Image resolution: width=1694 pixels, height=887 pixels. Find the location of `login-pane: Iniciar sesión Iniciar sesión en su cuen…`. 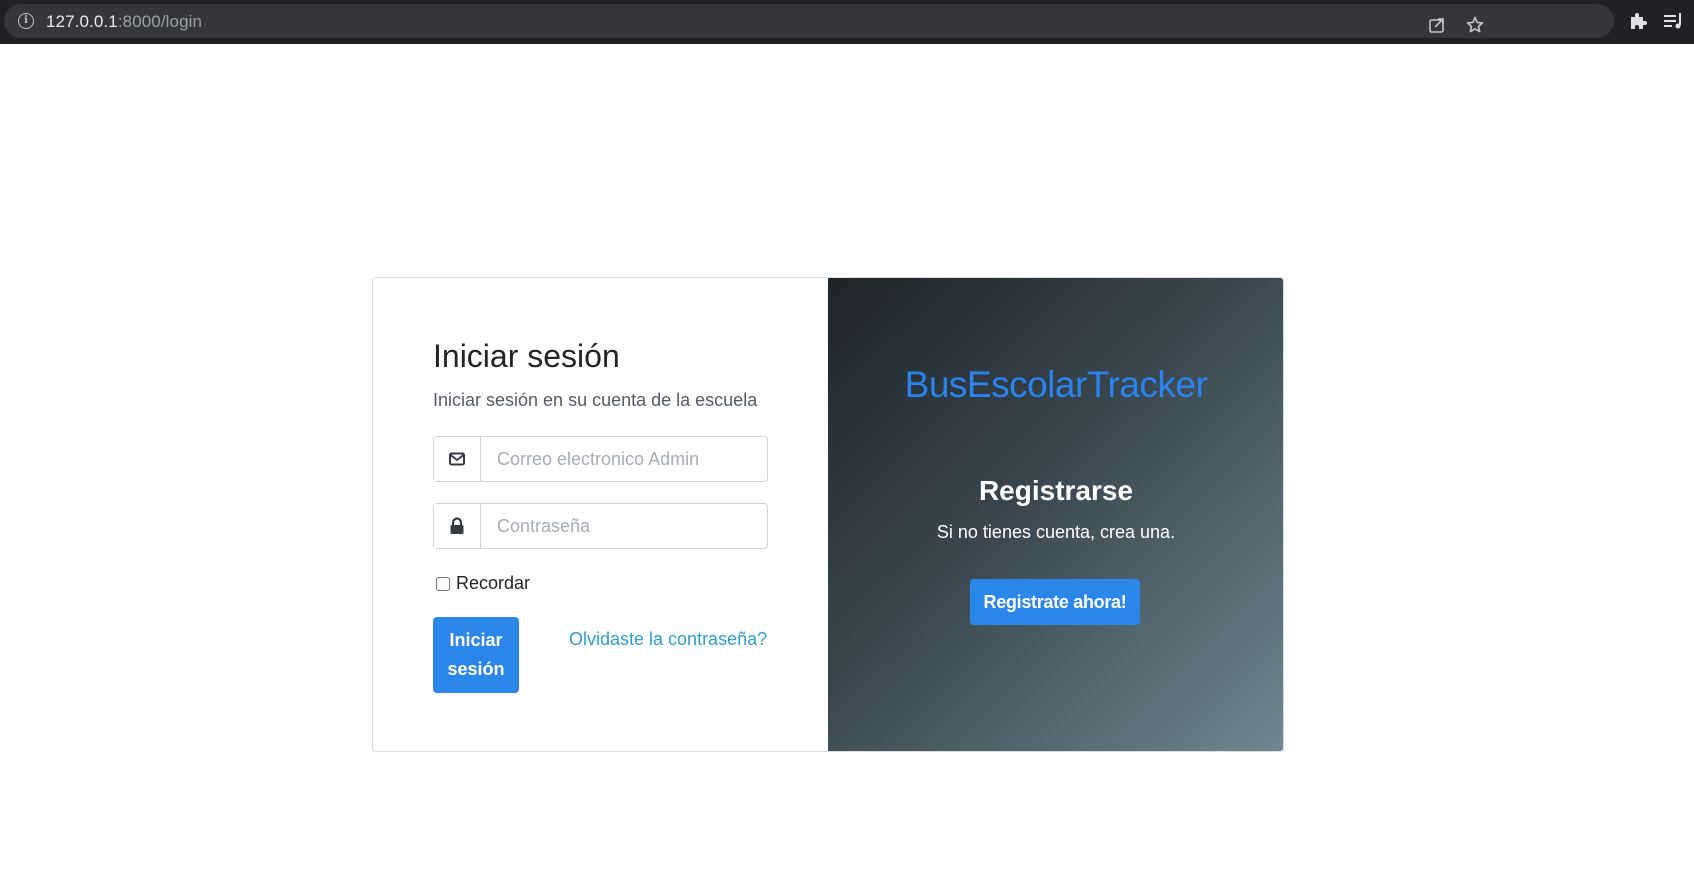

login-pane: Iniciar sesión Iniciar sesión en su cuen… is located at coordinates (600, 514).